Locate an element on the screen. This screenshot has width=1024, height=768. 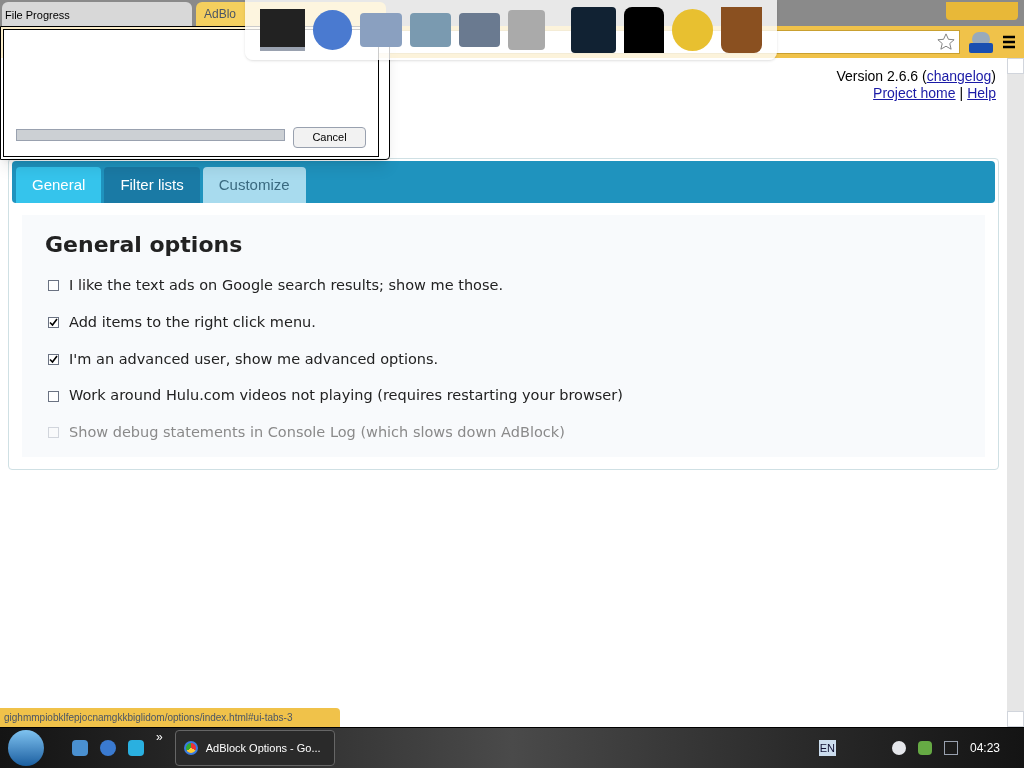
option-label: Work around Hulu.com videos not playing (requires restarting your browser) is located at coordinates (346, 396).